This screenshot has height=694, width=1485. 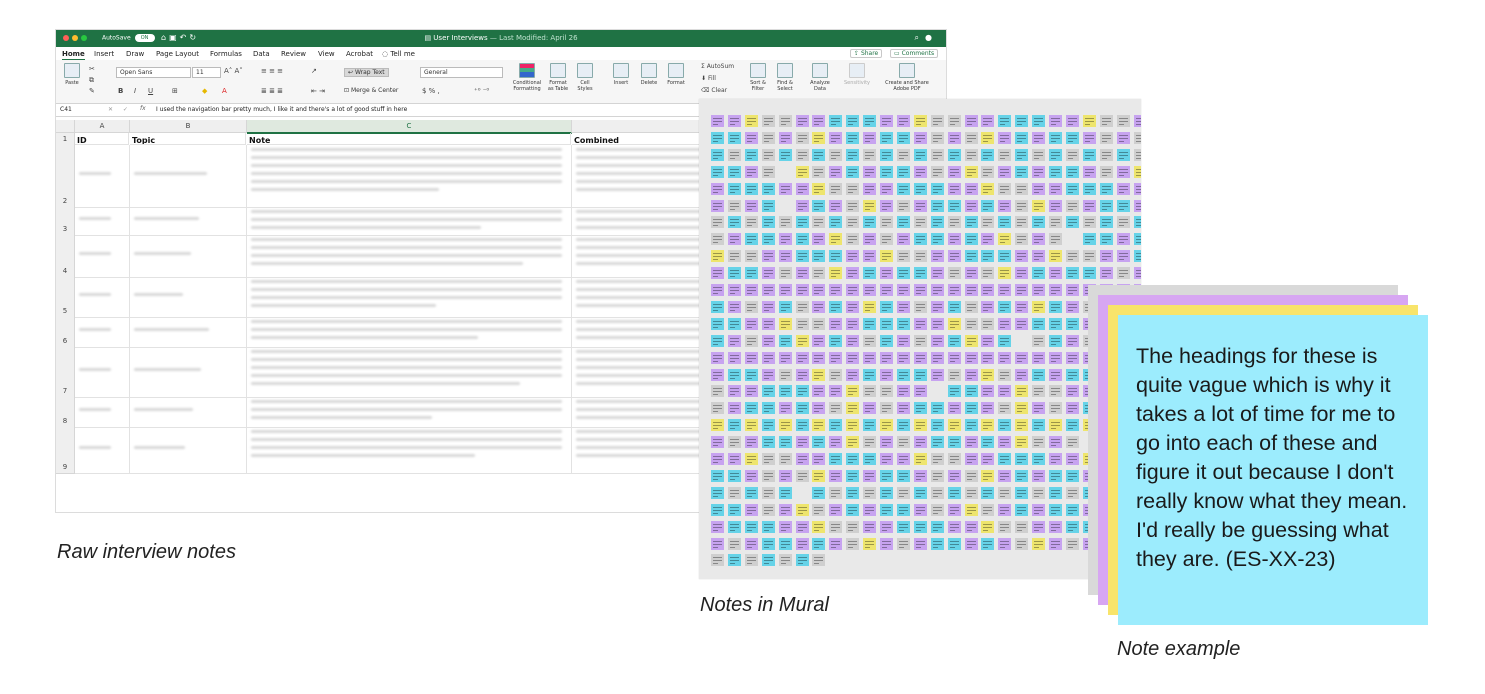 What do you see at coordinates (153, 72) in the screenshot?
I see `font-name-select: Open Sans` at bounding box center [153, 72].